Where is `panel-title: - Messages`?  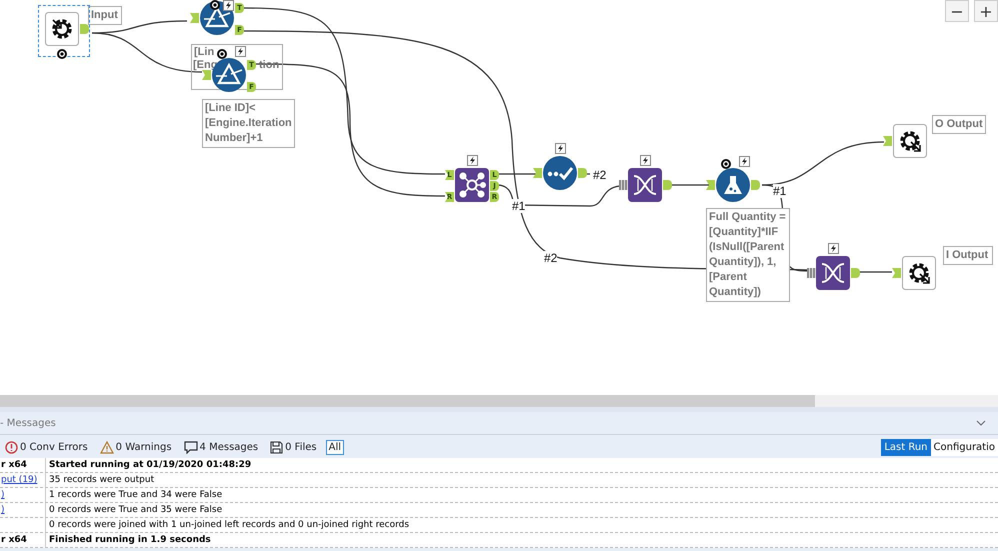 panel-title: - Messages is located at coordinates (28, 423).